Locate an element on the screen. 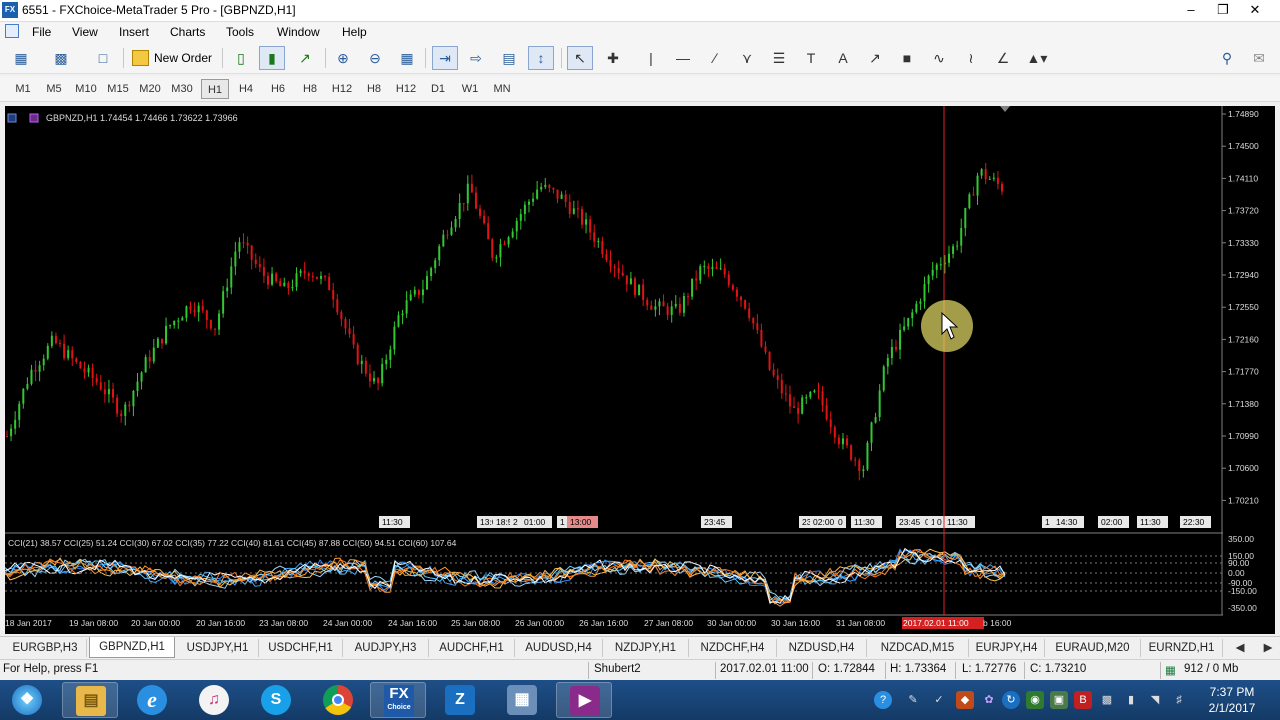  minimize-icon: – is located at coordinates (1191, 10).